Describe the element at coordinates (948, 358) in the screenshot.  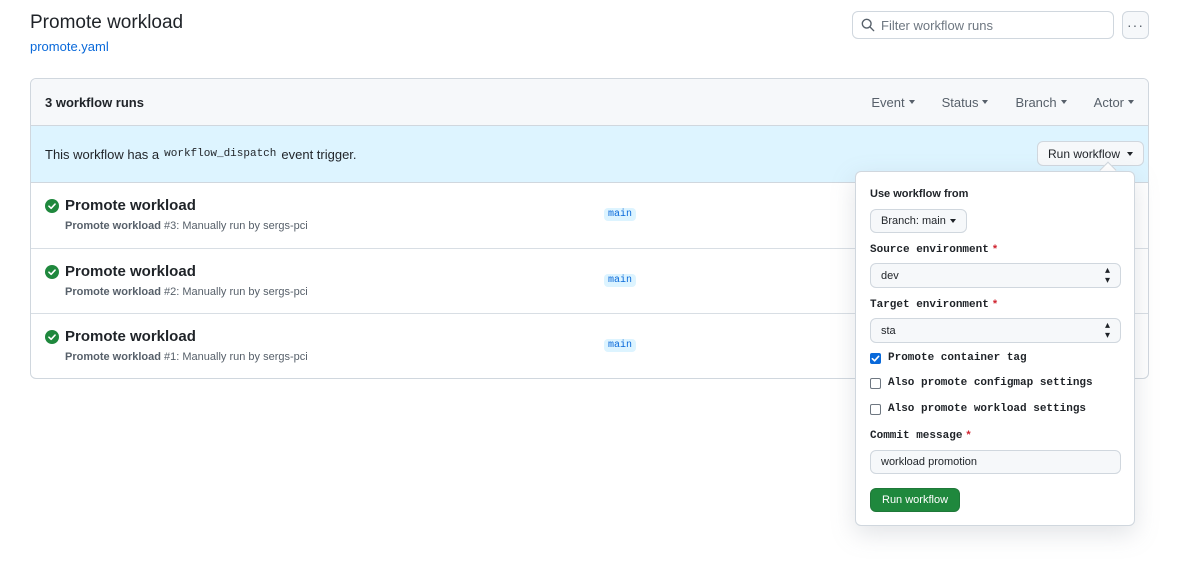
I see `promote-container-tag-checkbox: Promote container tag` at that location.